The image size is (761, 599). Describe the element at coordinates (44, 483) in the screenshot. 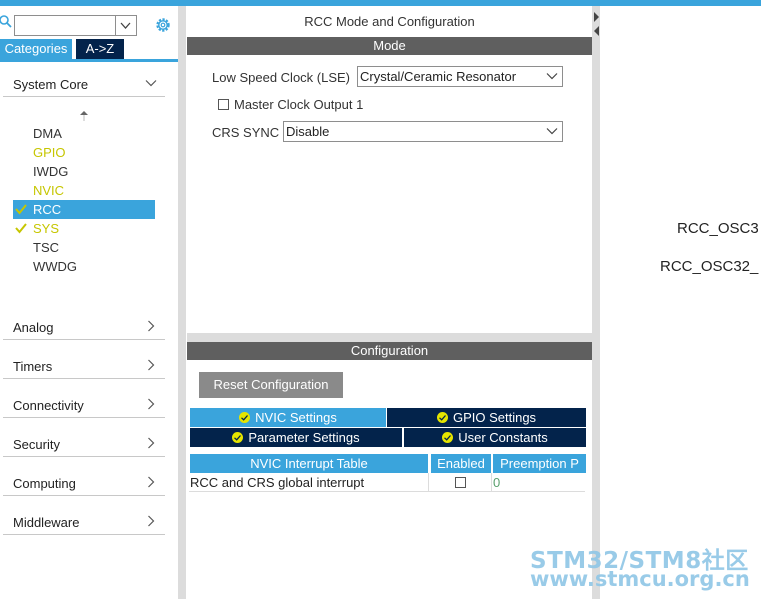

I see `category-label: Computing` at that location.